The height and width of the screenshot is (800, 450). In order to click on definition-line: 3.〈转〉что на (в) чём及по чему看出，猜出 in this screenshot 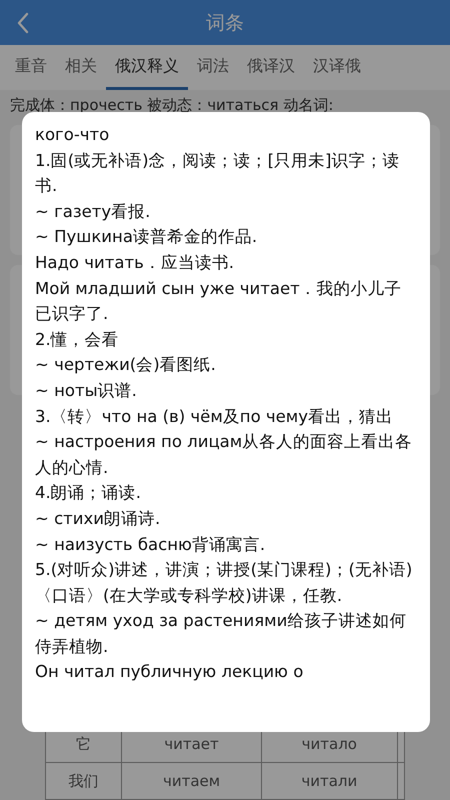, I will do `click(214, 417)`.